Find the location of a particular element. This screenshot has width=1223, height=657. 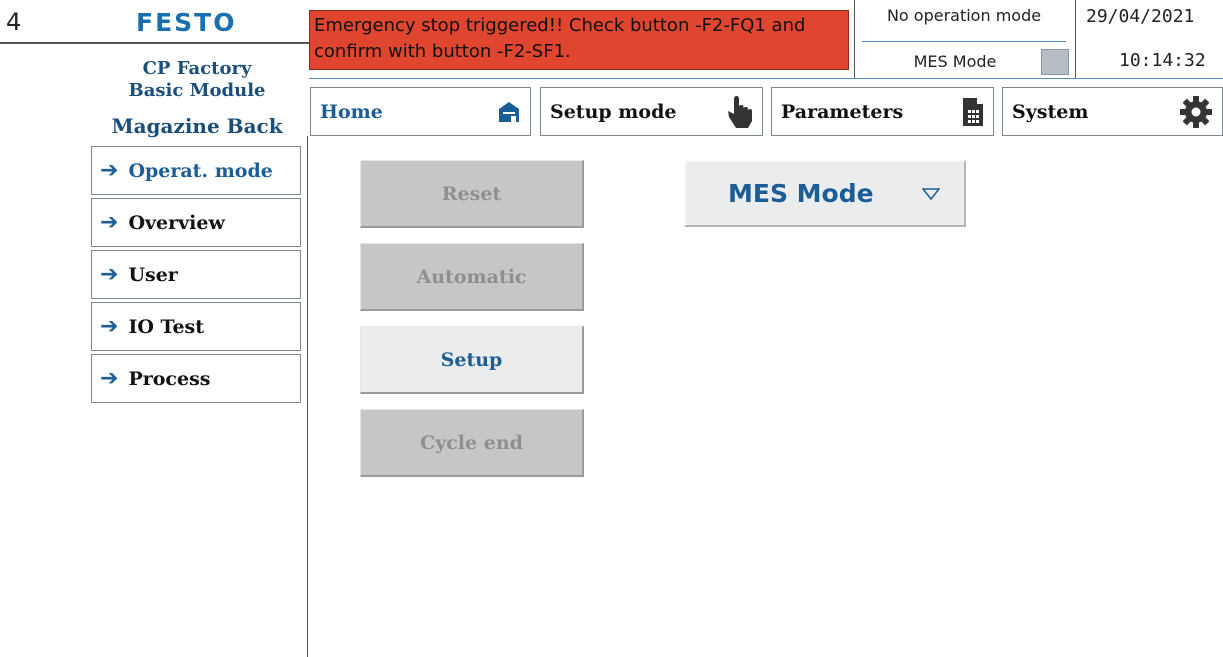

sidebar-item-io-test: ➔ IO Test is located at coordinates (196, 326).